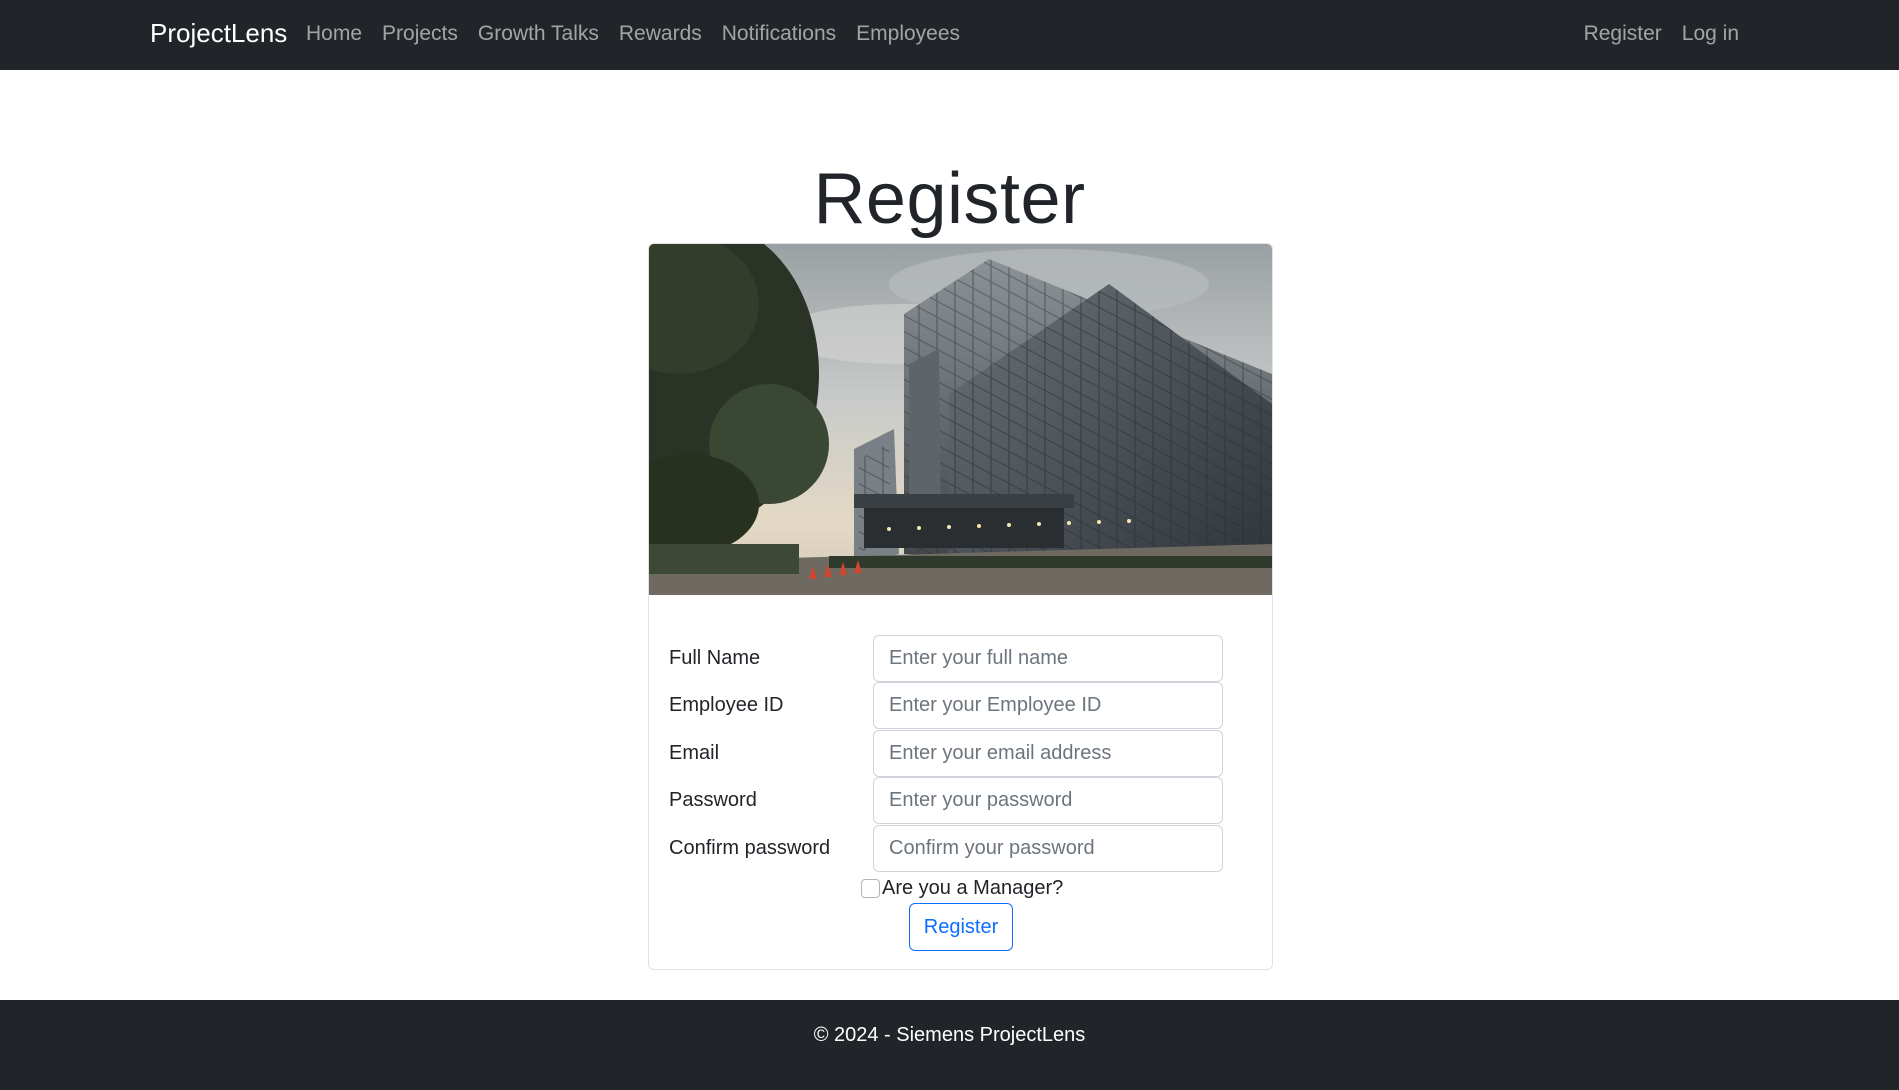  Describe the element at coordinates (972, 888) in the screenshot. I see `manager-checkbox-label: Are you a Manager?` at that location.